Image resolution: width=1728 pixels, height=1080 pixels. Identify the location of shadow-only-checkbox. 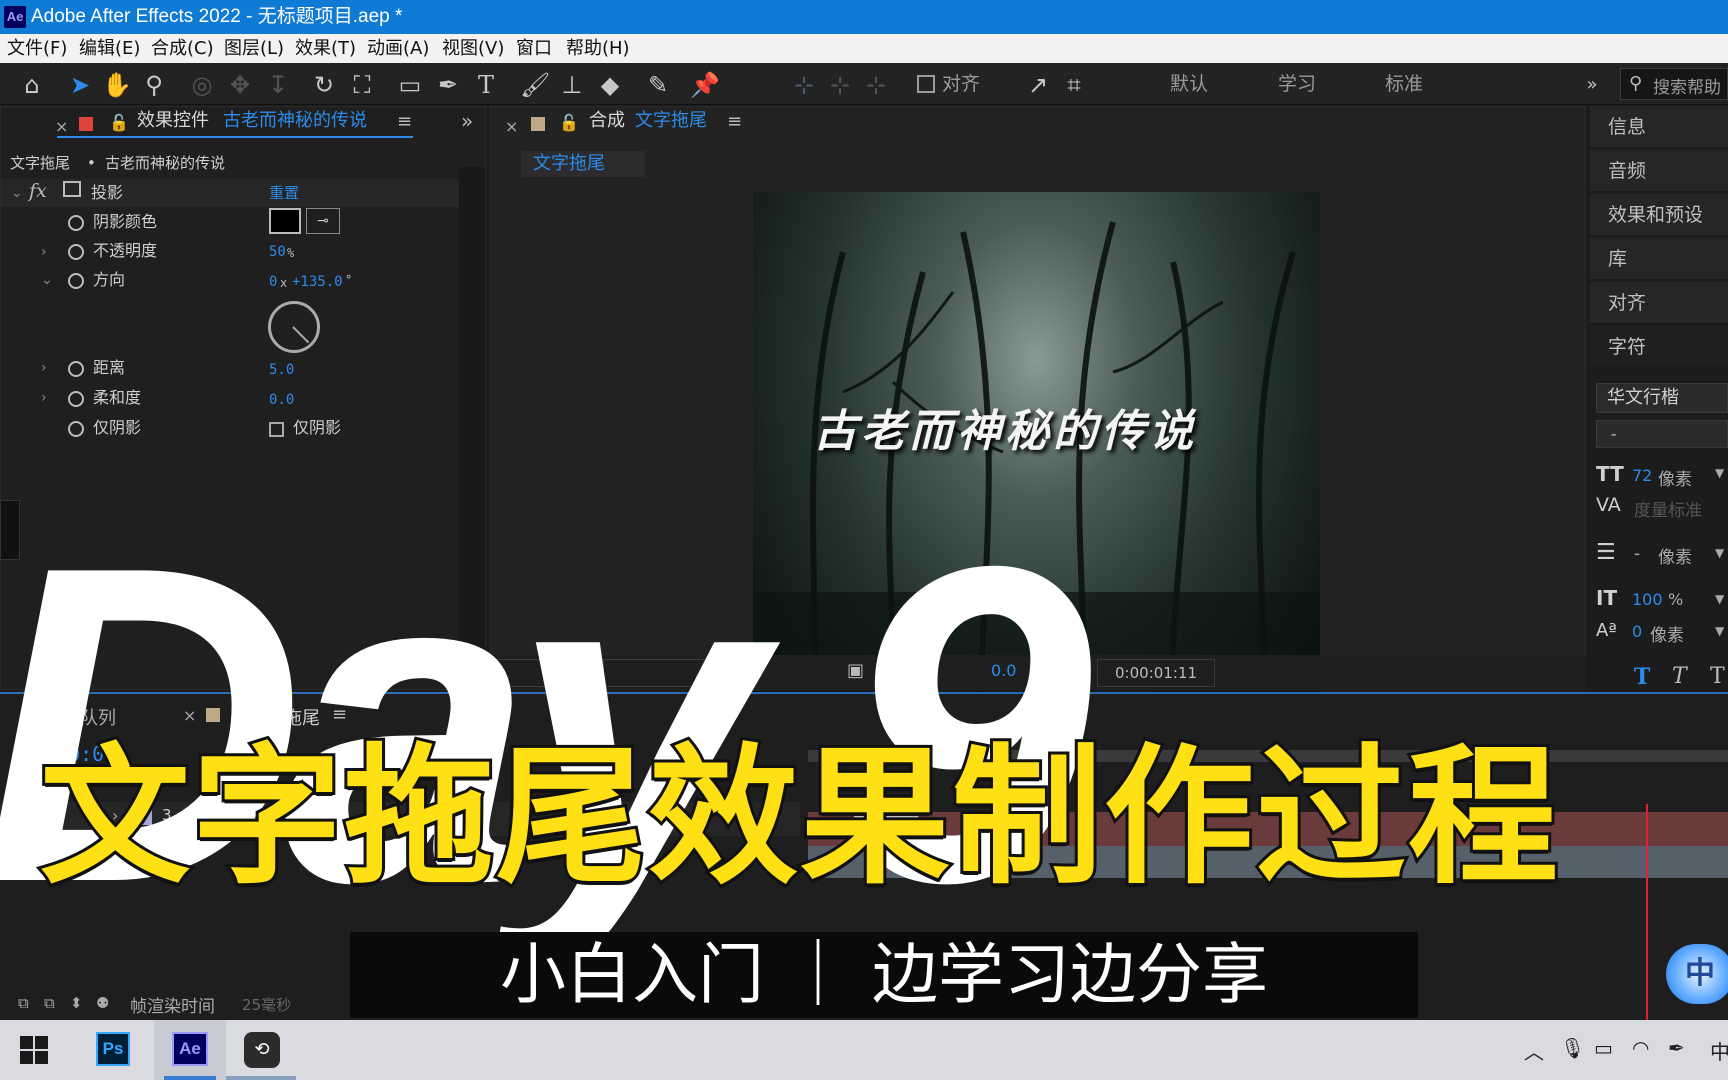
(276, 429).